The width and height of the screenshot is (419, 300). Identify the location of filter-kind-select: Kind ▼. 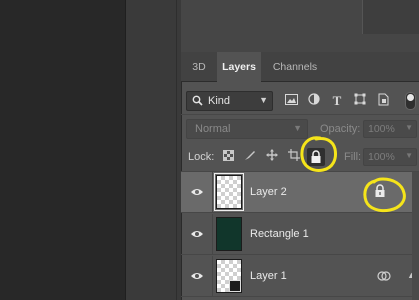
(229, 101).